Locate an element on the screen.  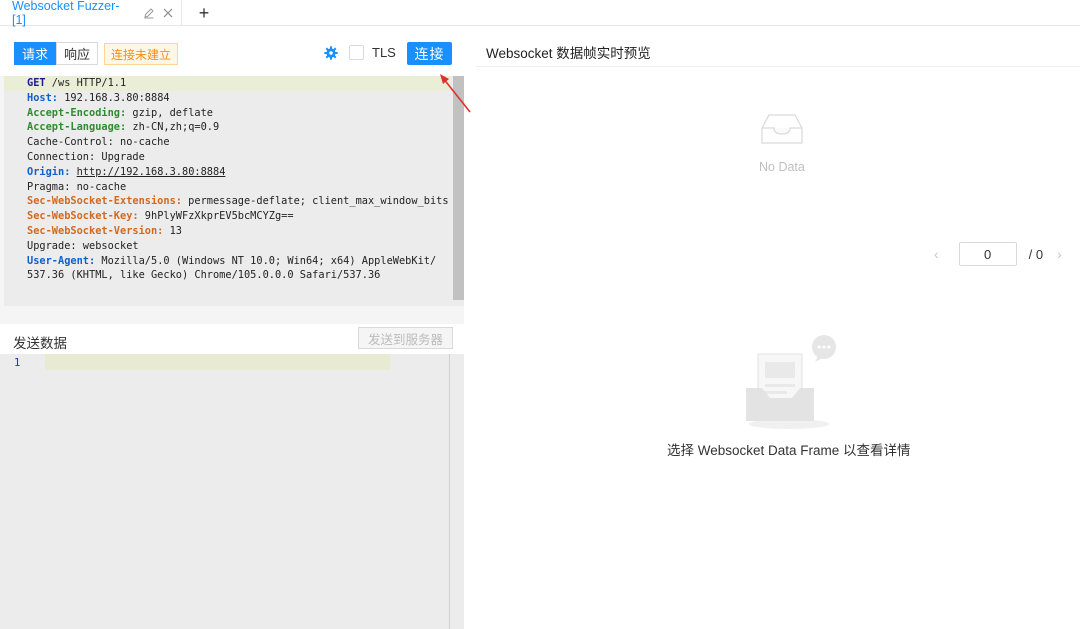
request-line: Pragma: no-cache is located at coordinates (76, 187).